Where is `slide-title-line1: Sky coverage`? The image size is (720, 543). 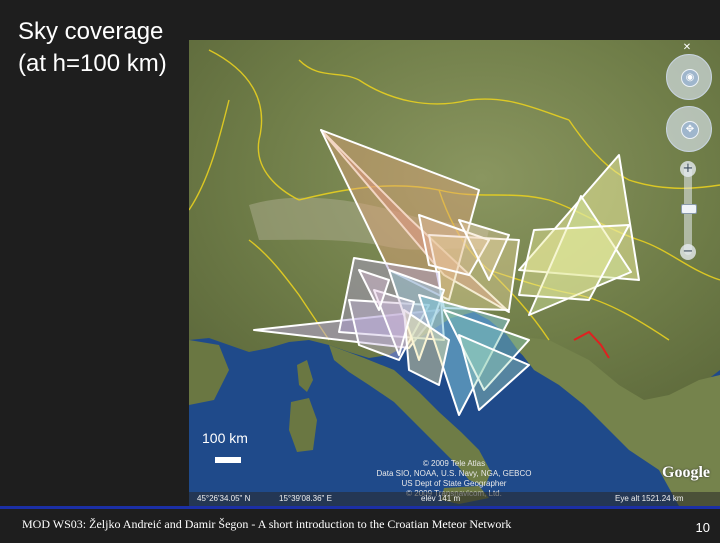 slide-title-line1: Sky coverage is located at coordinates (91, 31).